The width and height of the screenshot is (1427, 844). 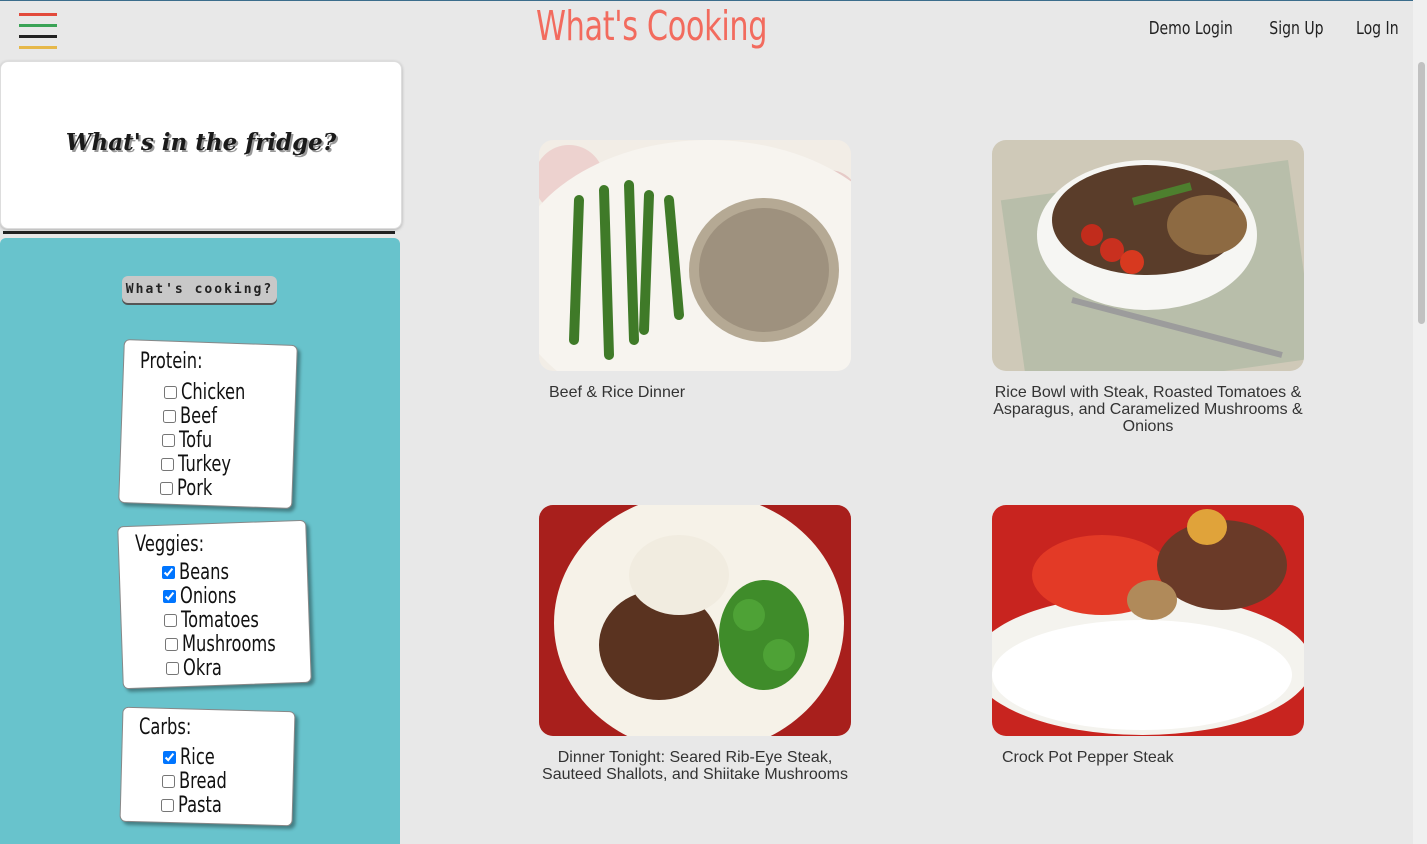 I want to click on okra-checkbox, so click(x=172, y=668).